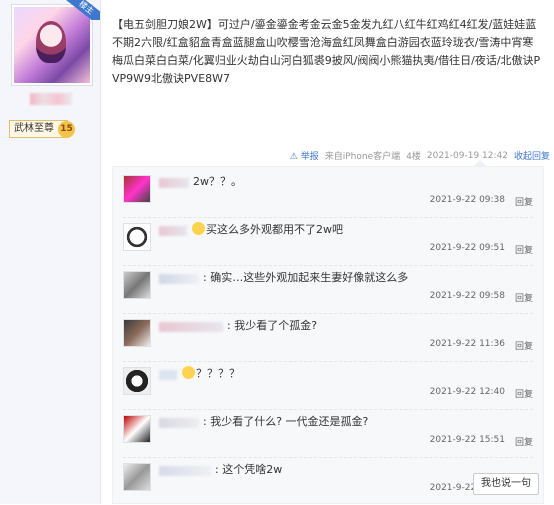 This screenshot has height=505, width=554. What do you see at coordinates (272, 325) in the screenshot?
I see `reply-text: : 我少看了个孤金?` at bounding box center [272, 325].